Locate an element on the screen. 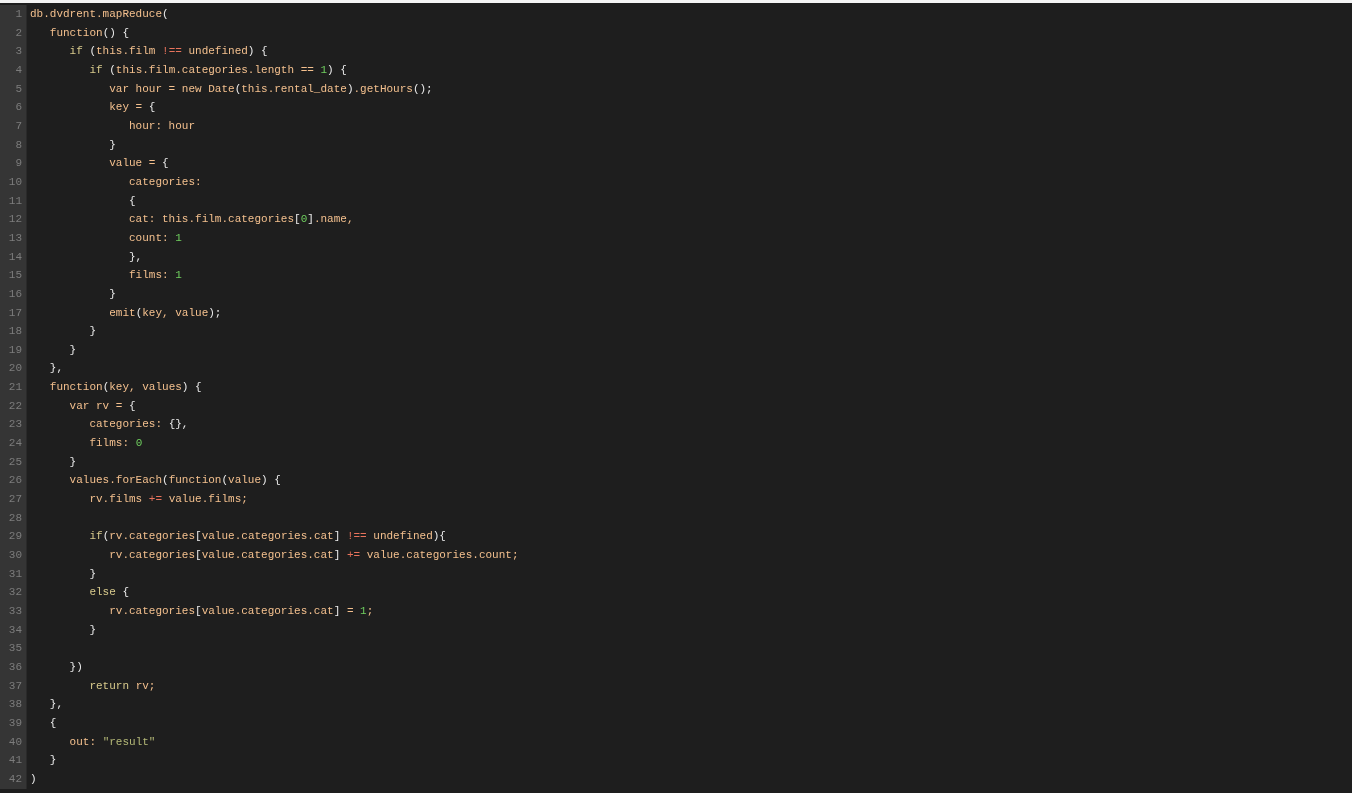 The height and width of the screenshot is (793, 1352). code-line: return rv; is located at coordinates (122, 686).